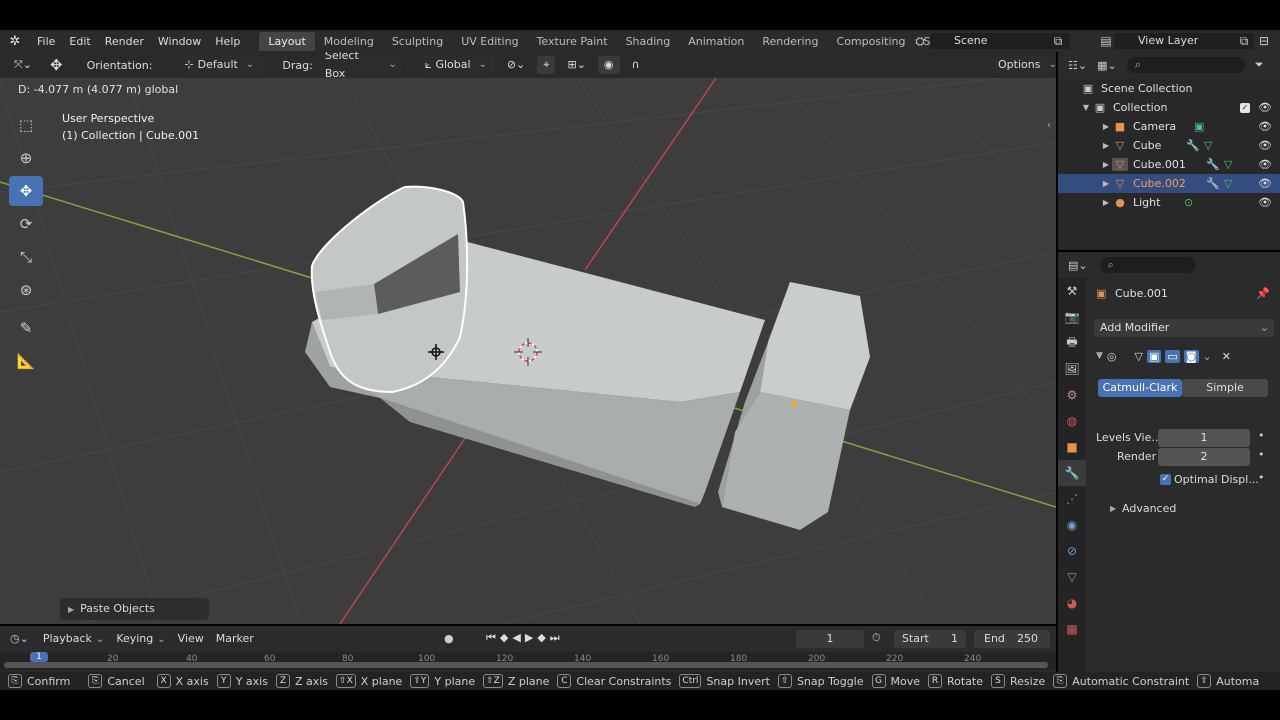 The height and width of the screenshot is (720, 1280). I want to click on world-tab-icon: ◍, so click(1072, 421).